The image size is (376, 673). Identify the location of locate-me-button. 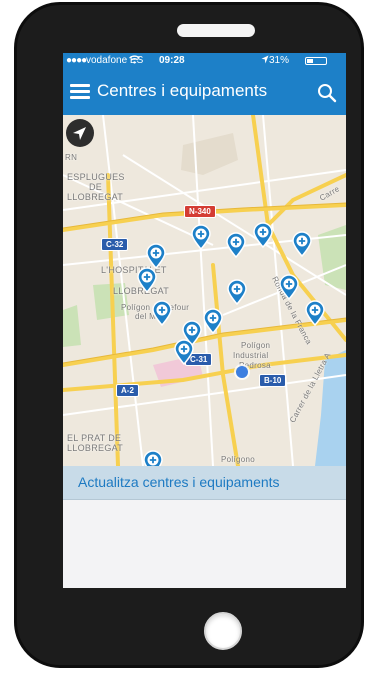
(80, 133).